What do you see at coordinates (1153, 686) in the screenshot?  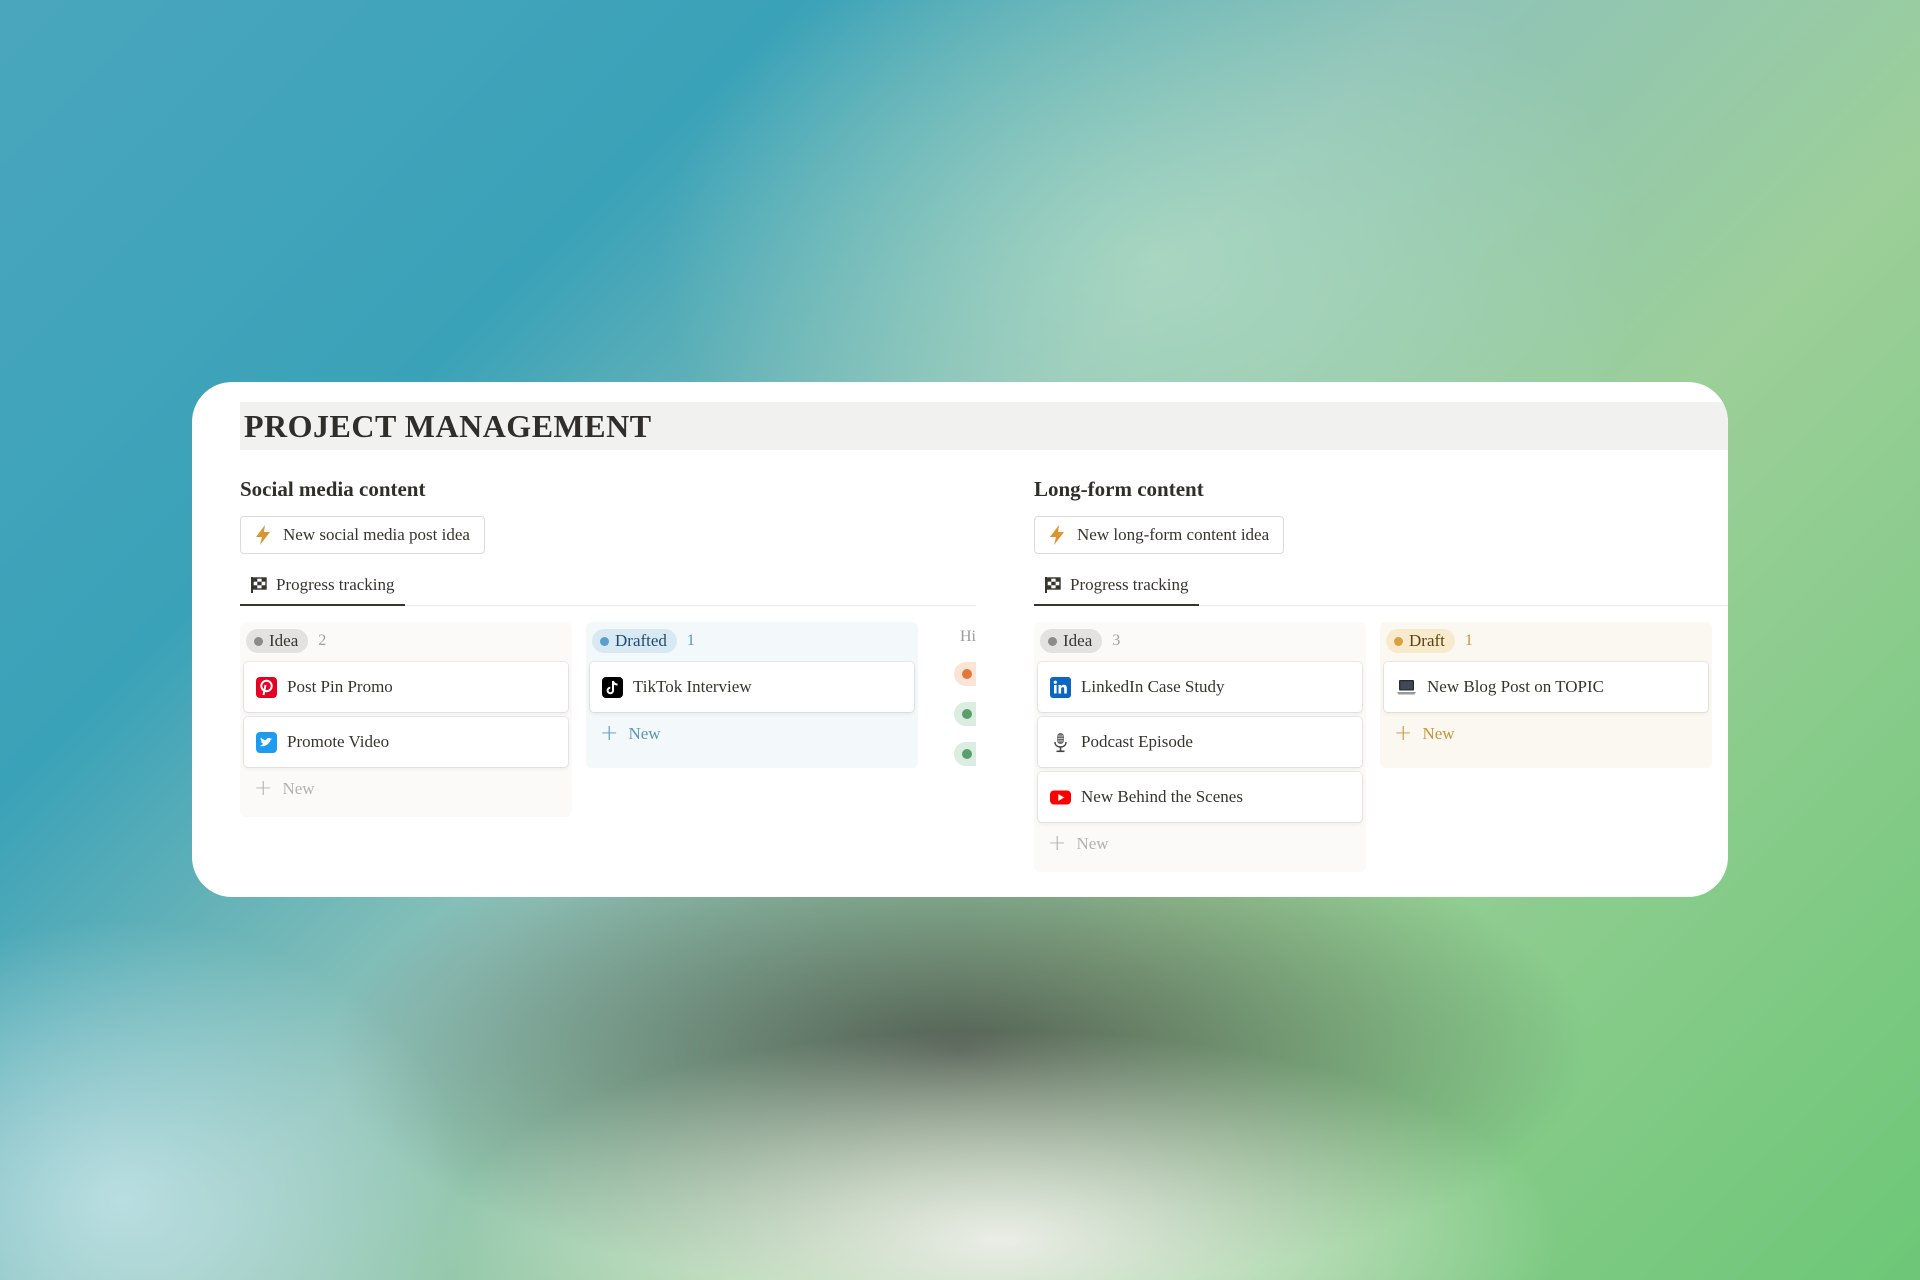 I see `card-title: LinkedIn Case Study` at bounding box center [1153, 686].